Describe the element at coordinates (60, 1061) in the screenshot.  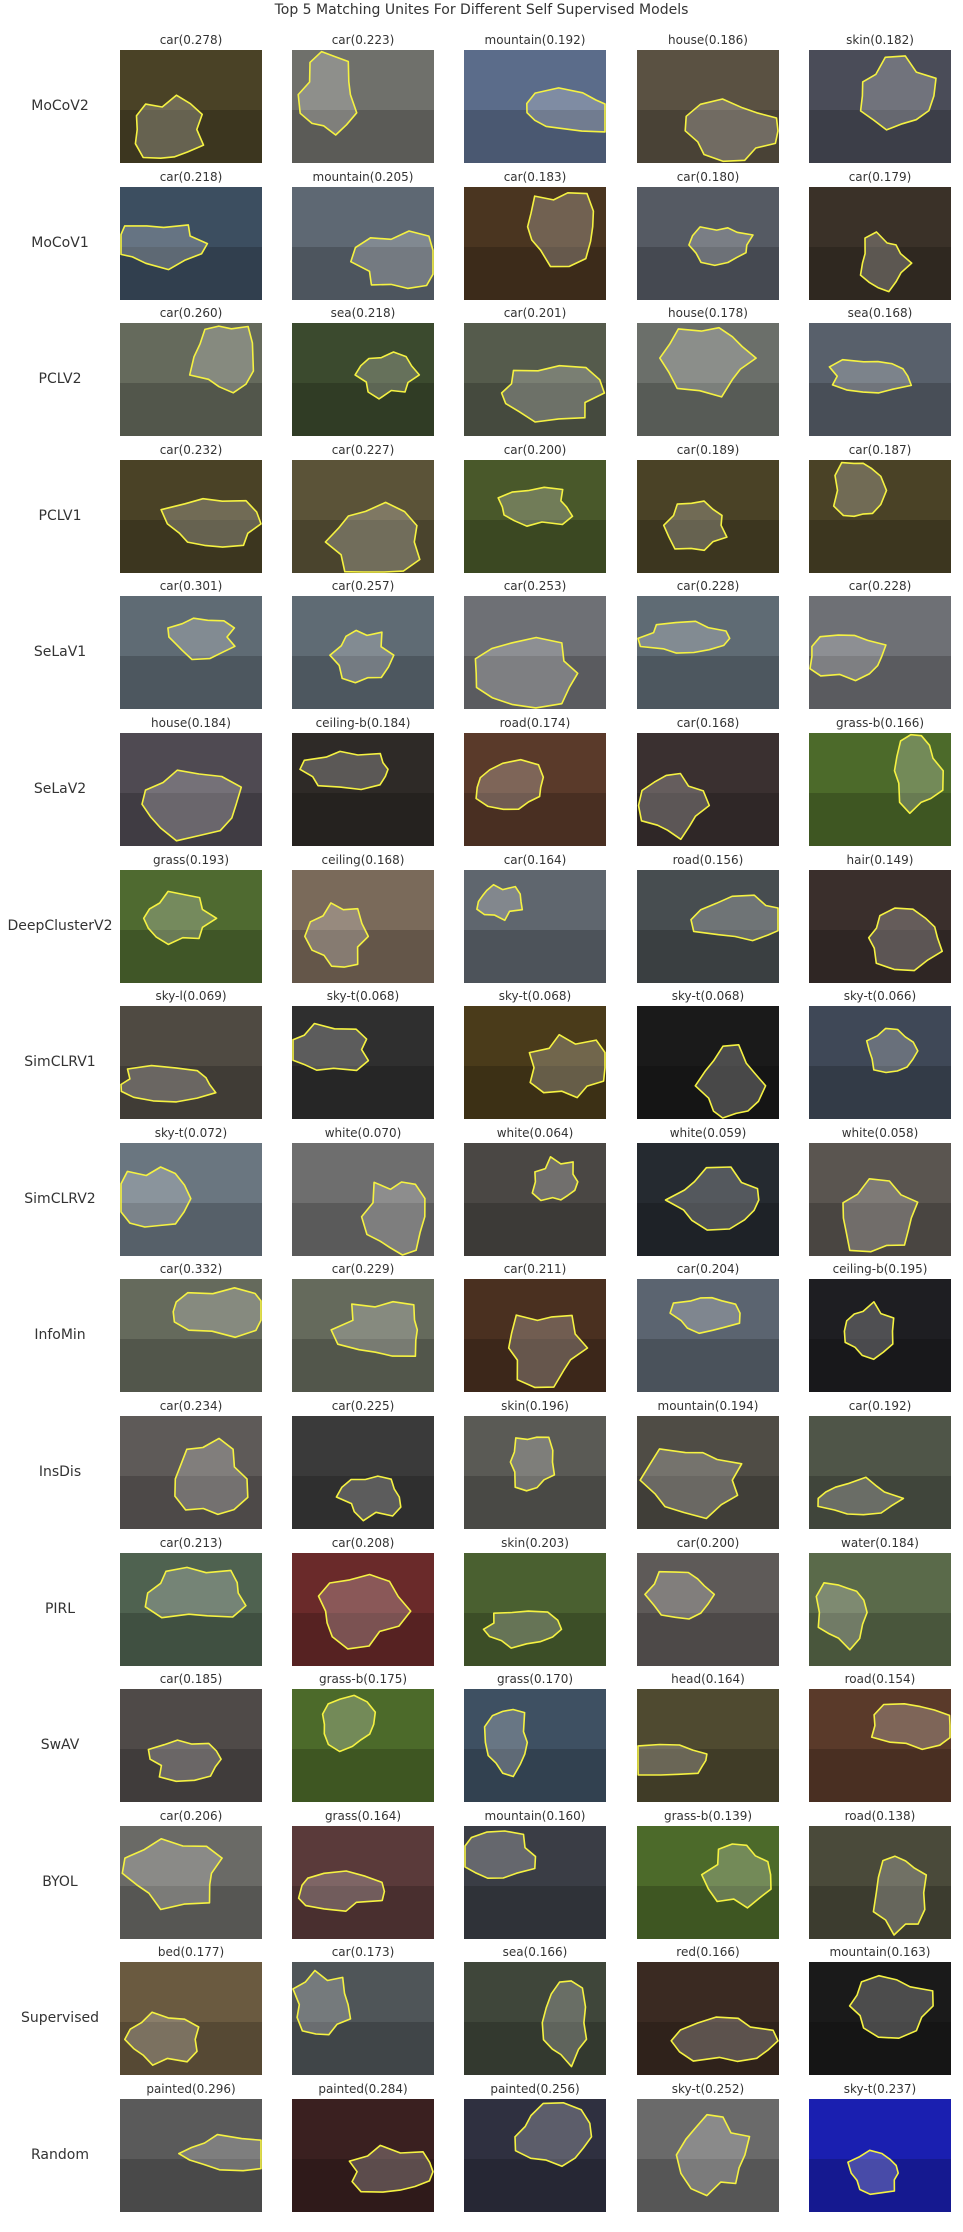
I see `model-label: SimCLRV1` at that location.